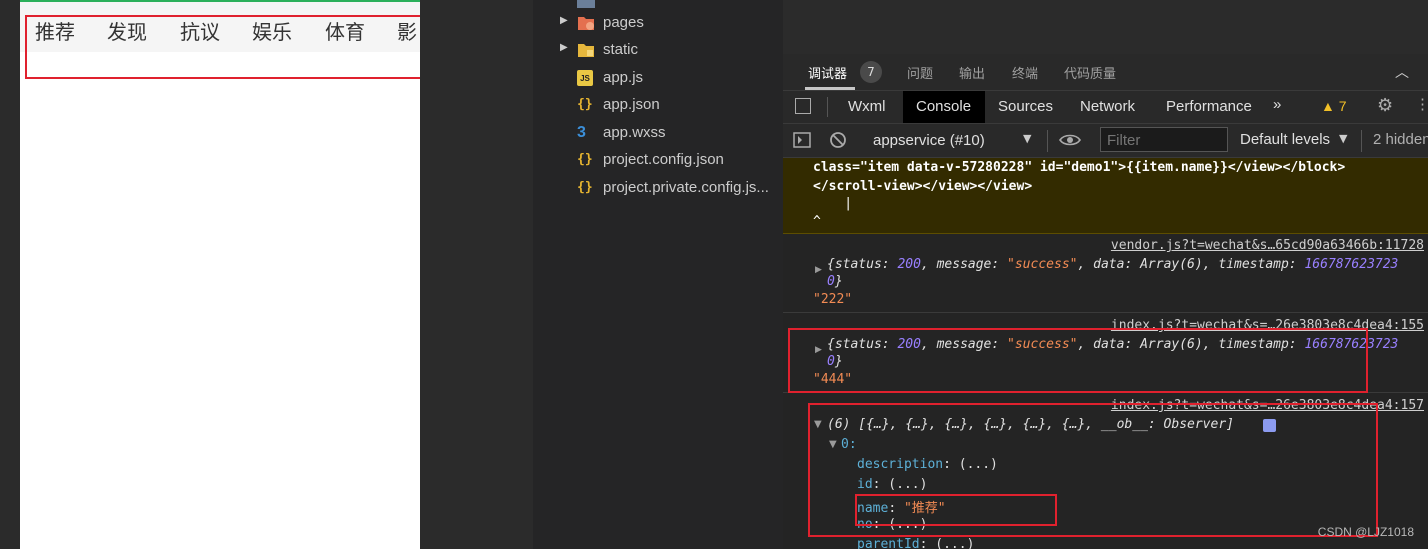  I want to click on tree-item-static: ▶ static, so click(658, 50).